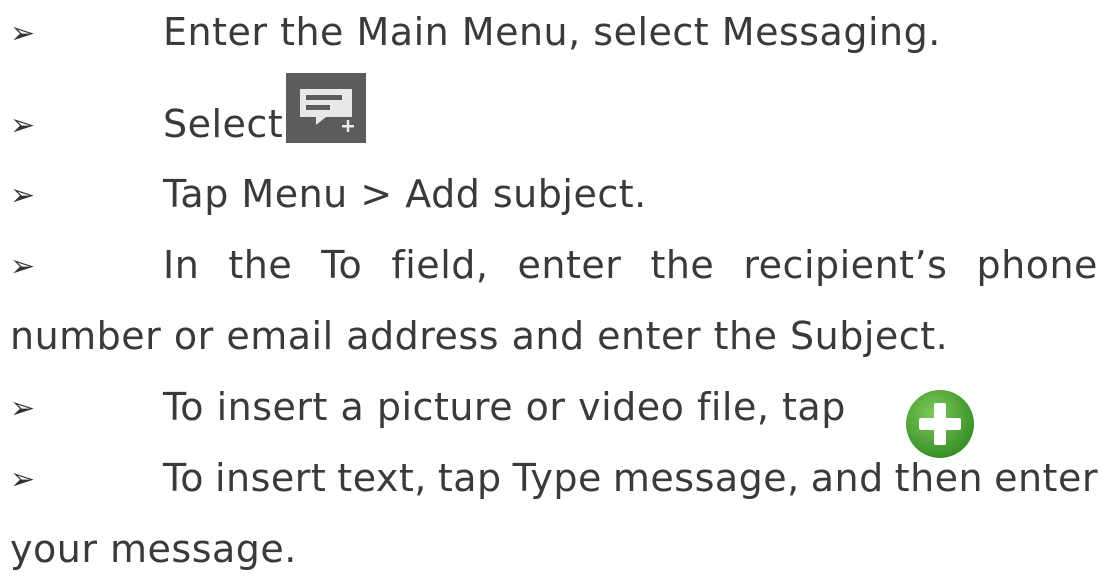 The image size is (1110, 577). Describe the element at coordinates (847, 478) in the screenshot. I see `word: and` at that location.